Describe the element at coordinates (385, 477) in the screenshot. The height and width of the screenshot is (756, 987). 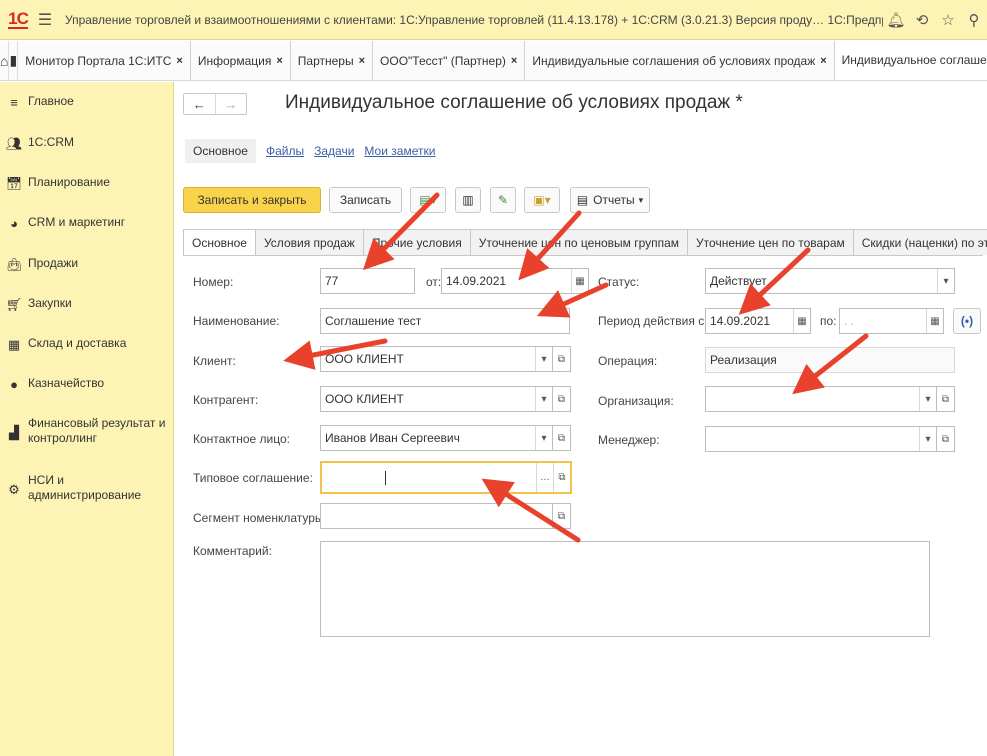
I see `text-cursor` at that location.